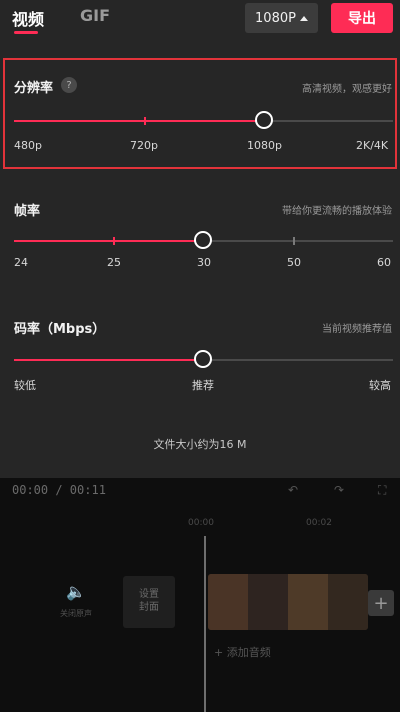 The width and height of the screenshot is (400, 712). Describe the element at coordinates (114, 262) in the screenshot. I see `frame-rate-label: 25` at that location.